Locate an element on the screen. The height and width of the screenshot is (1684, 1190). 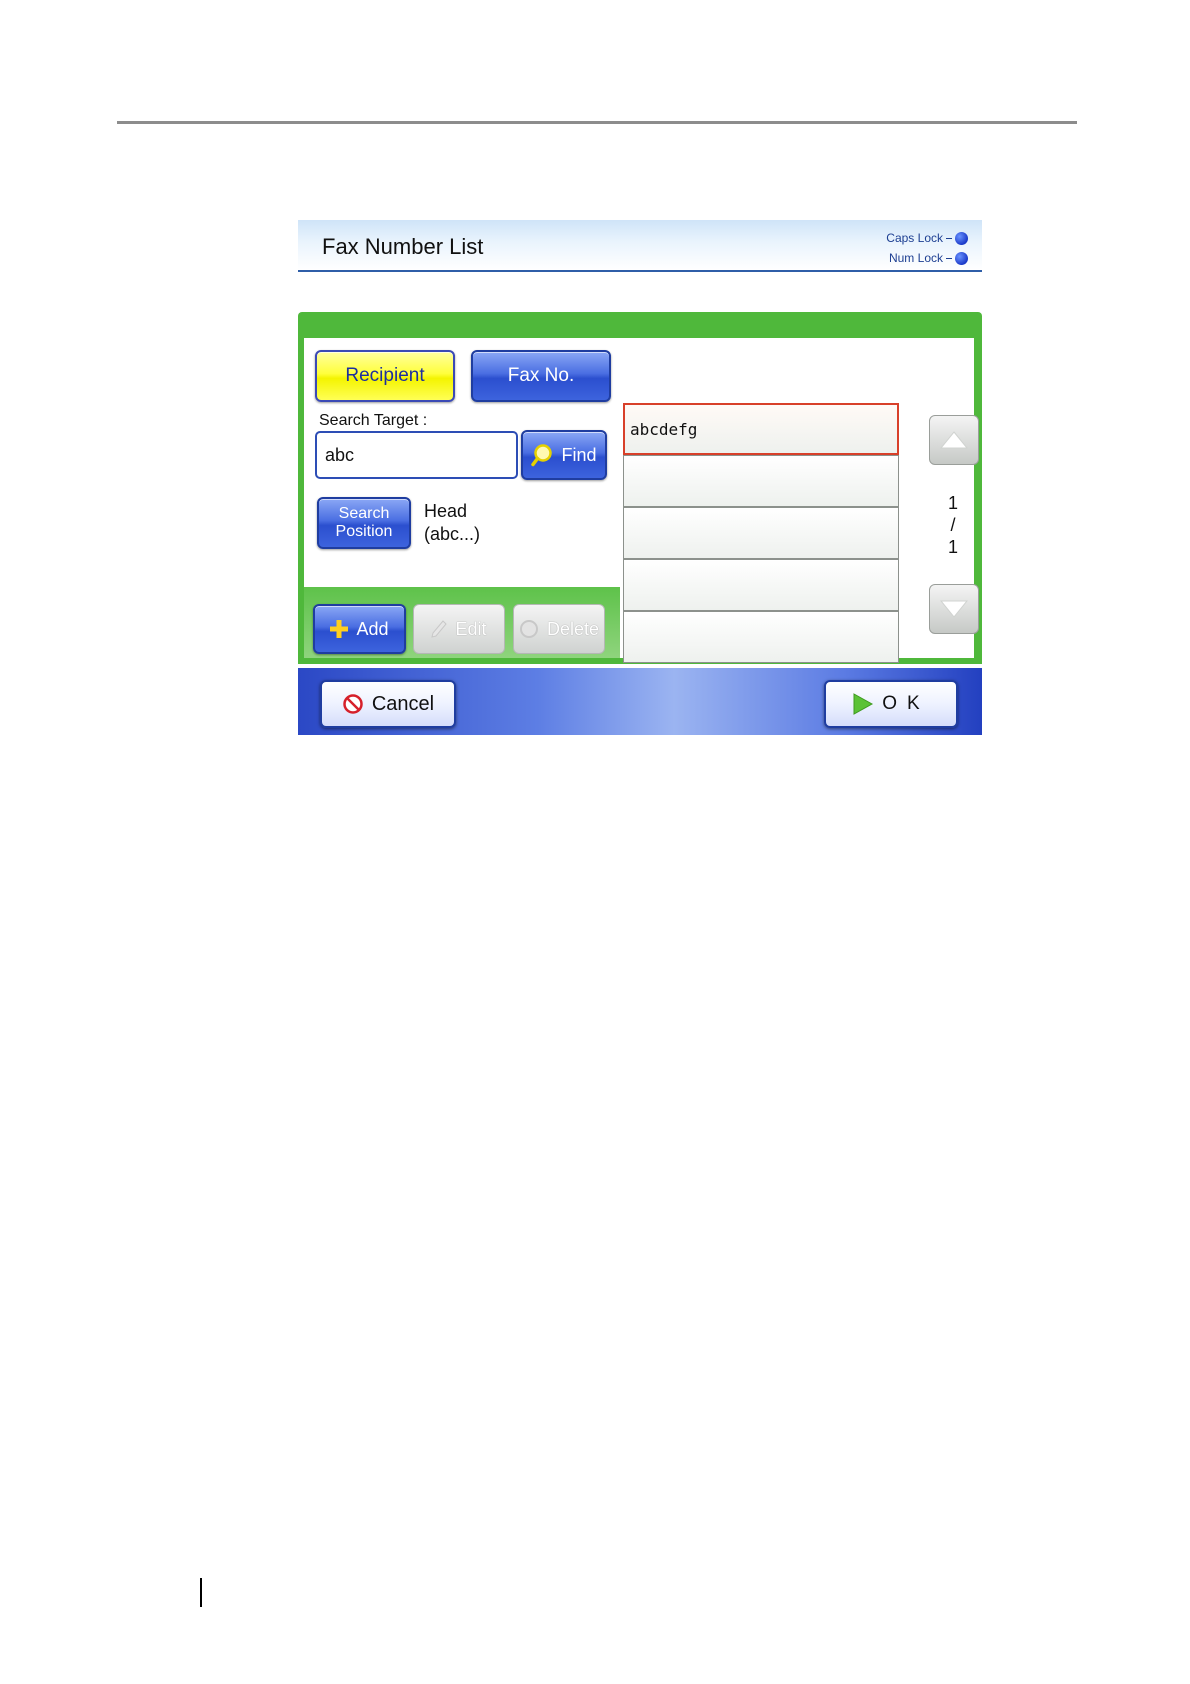
search-position-button: Search Position is located at coordinates (364, 523).